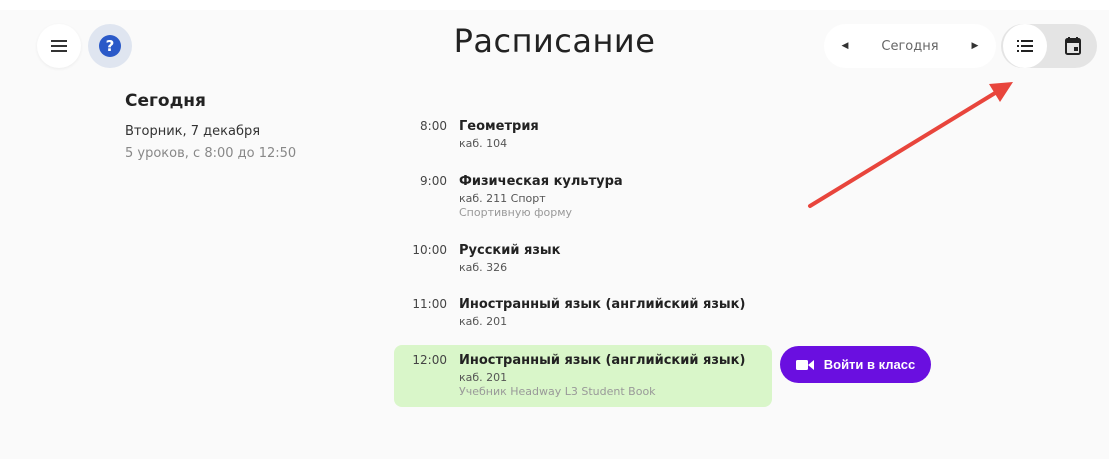 The height and width of the screenshot is (459, 1109). What do you see at coordinates (429, 250) in the screenshot?
I see `lesson-time: 10:00` at bounding box center [429, 250].